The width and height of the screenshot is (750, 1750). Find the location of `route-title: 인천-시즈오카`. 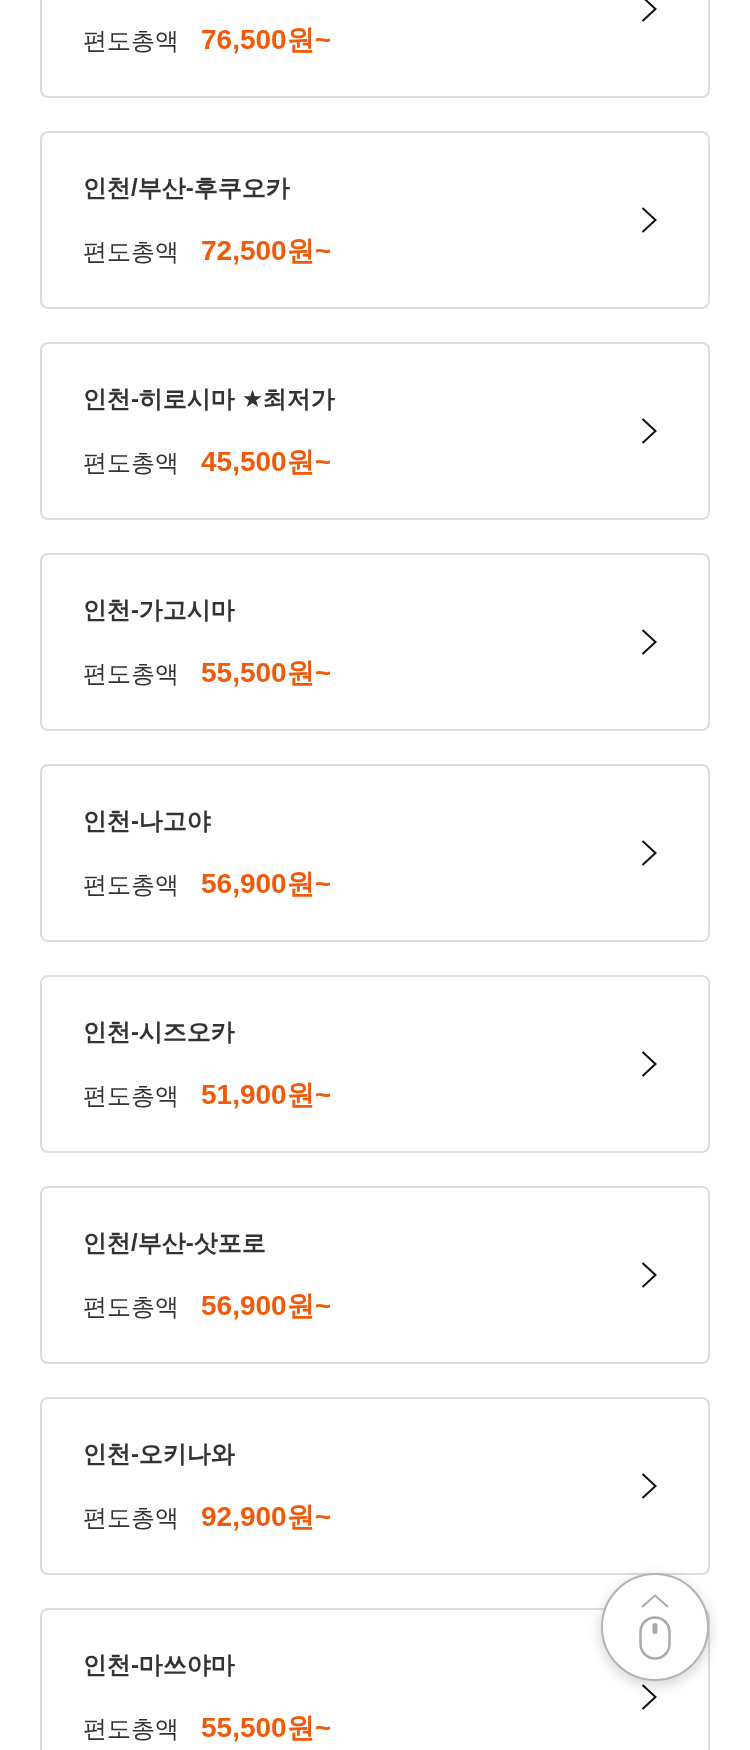

route-title: 인천-시즈오카 is located at coordinates (159, 1031).